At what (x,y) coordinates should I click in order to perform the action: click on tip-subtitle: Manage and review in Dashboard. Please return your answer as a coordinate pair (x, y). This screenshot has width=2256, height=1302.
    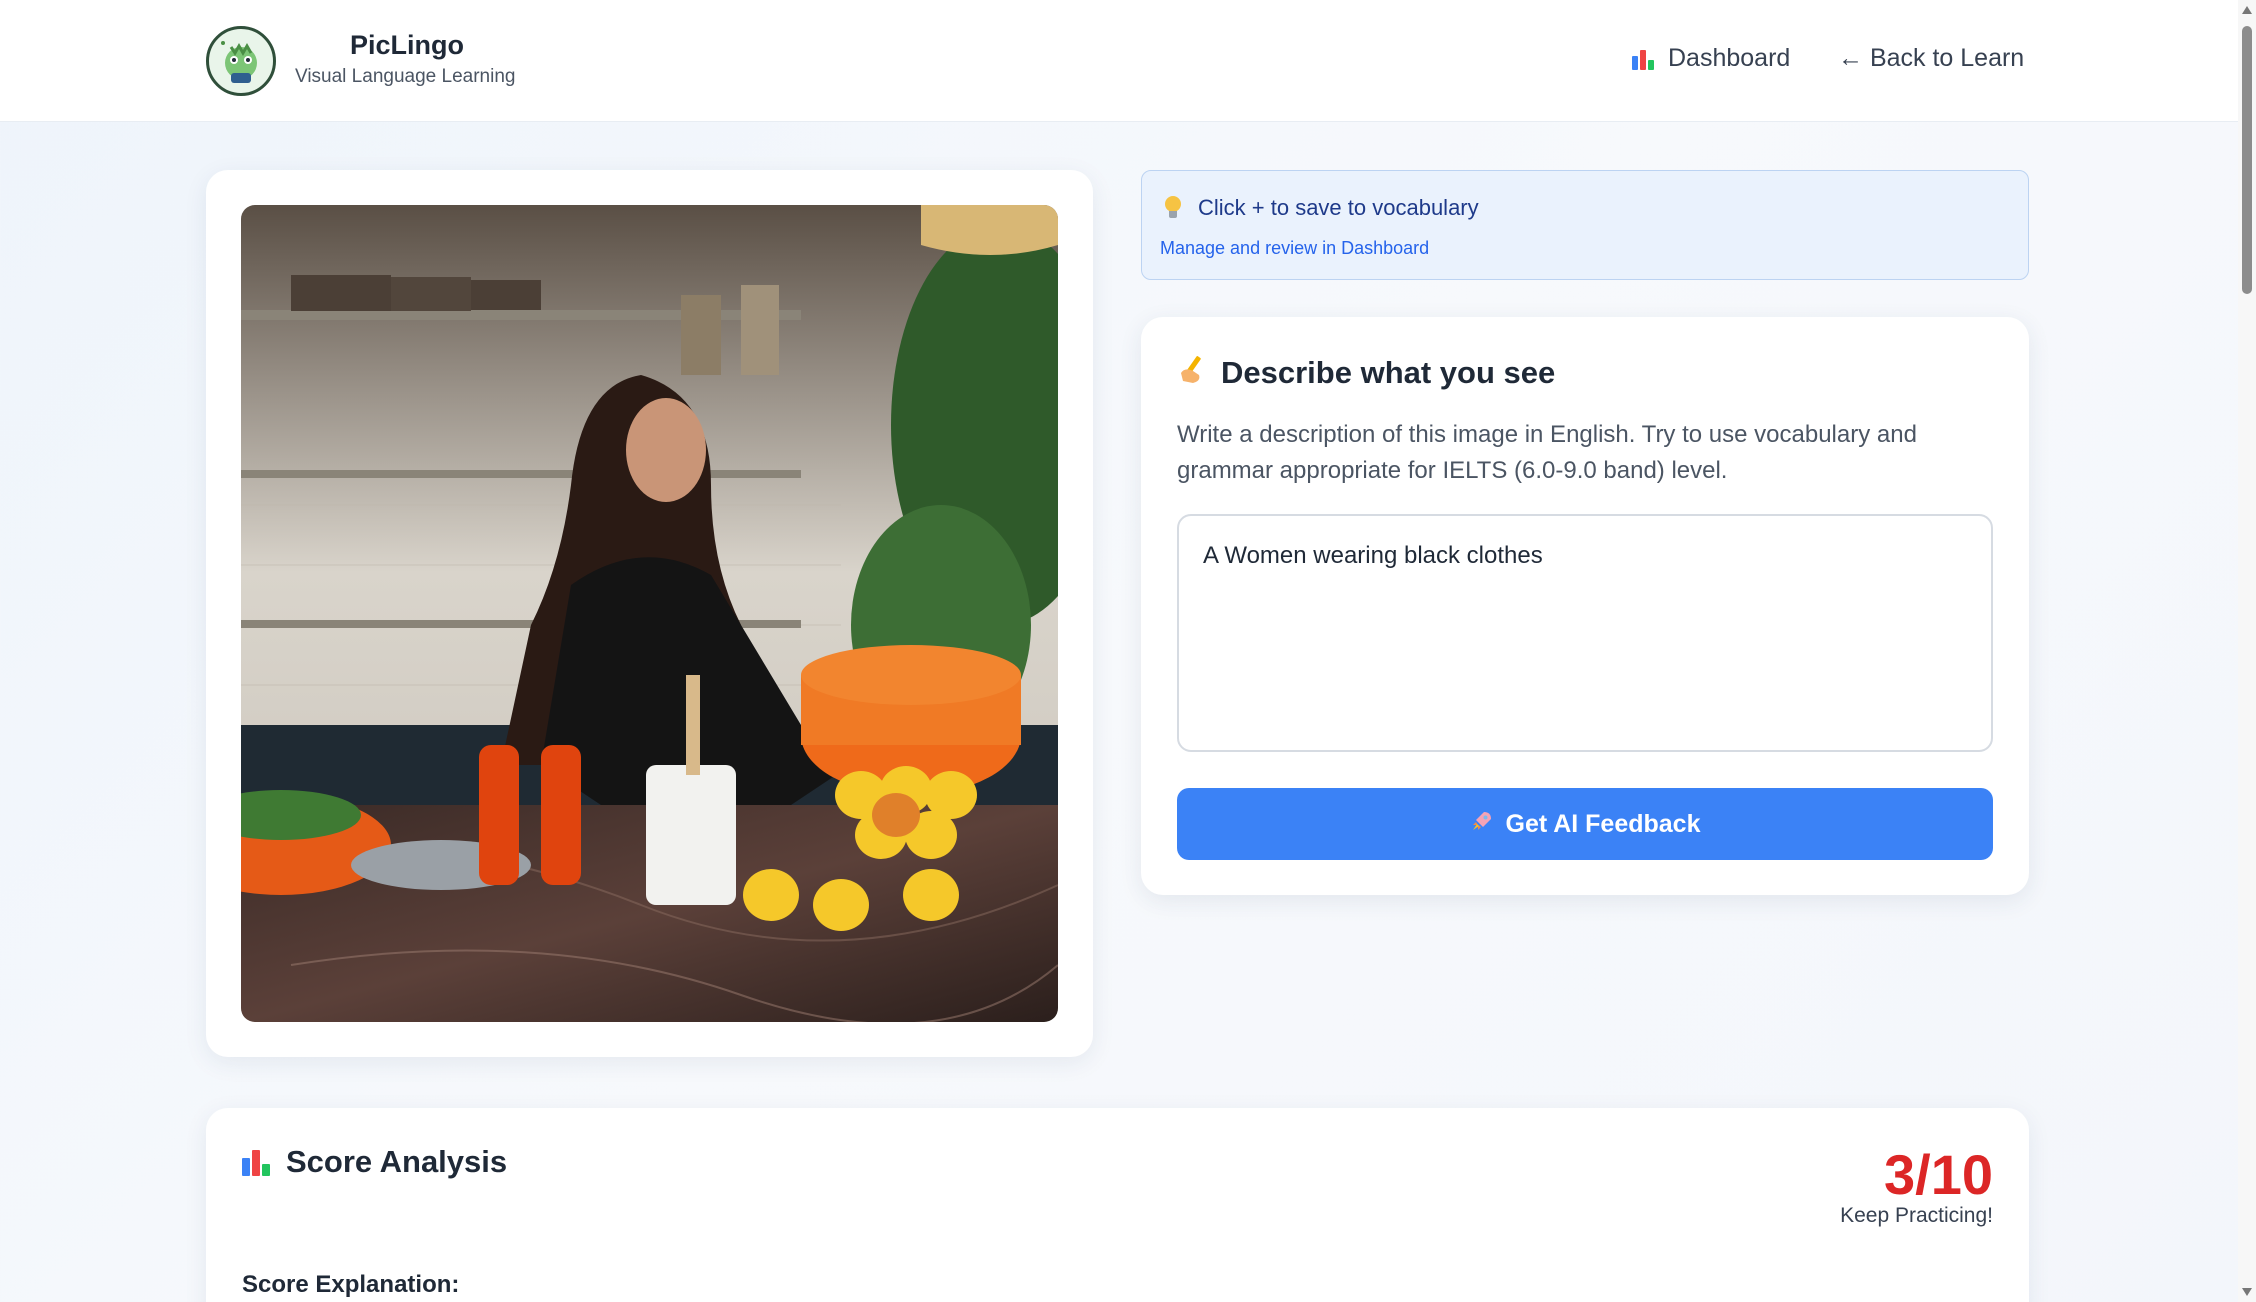
    Looking at the image, I should click on (1295, 248).